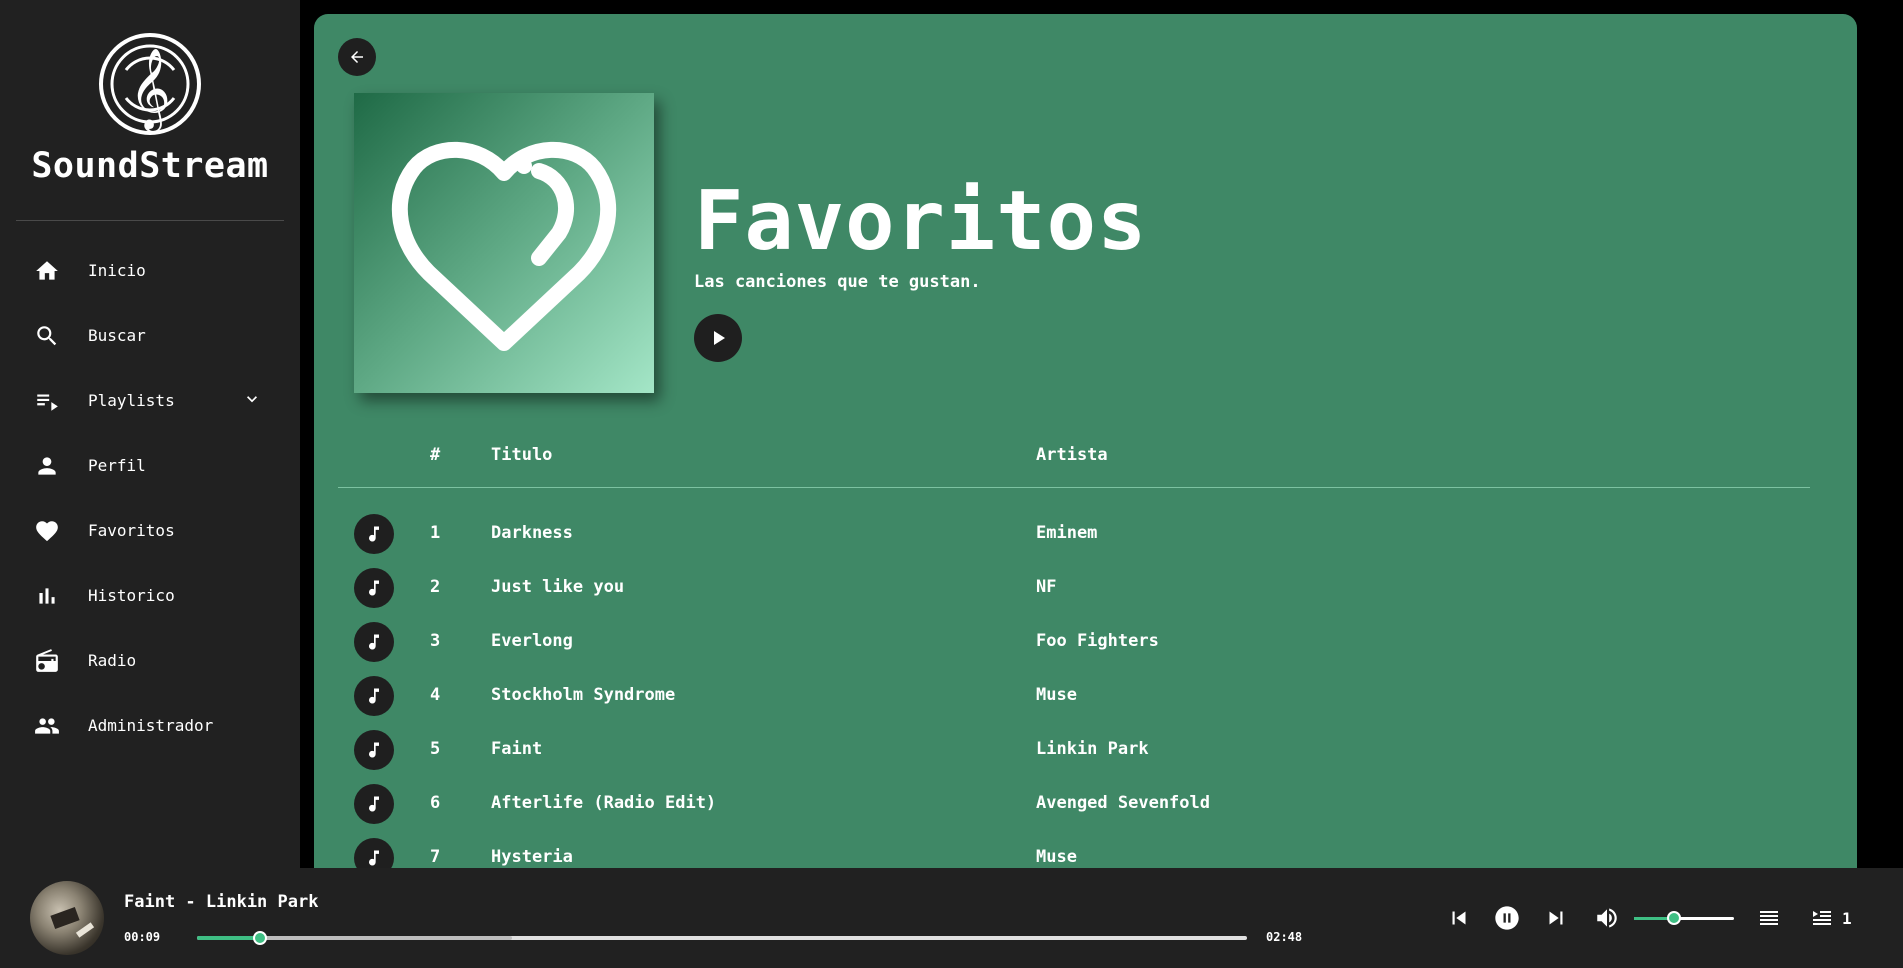 This screenshot has height=968, width=1903. Describe the element at coordinates (435, 533) in the screenshot. I see `track-number: 1` at that location.